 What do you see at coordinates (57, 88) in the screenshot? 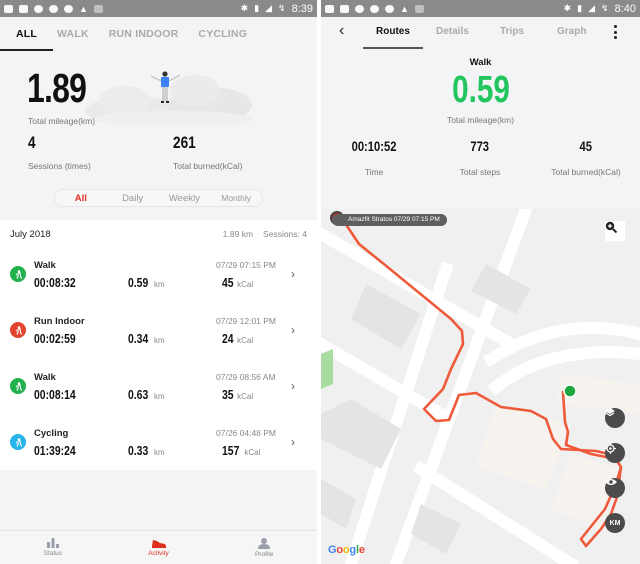
I see `total-mileage-value: 1.89` at bounding box center [57, 88].